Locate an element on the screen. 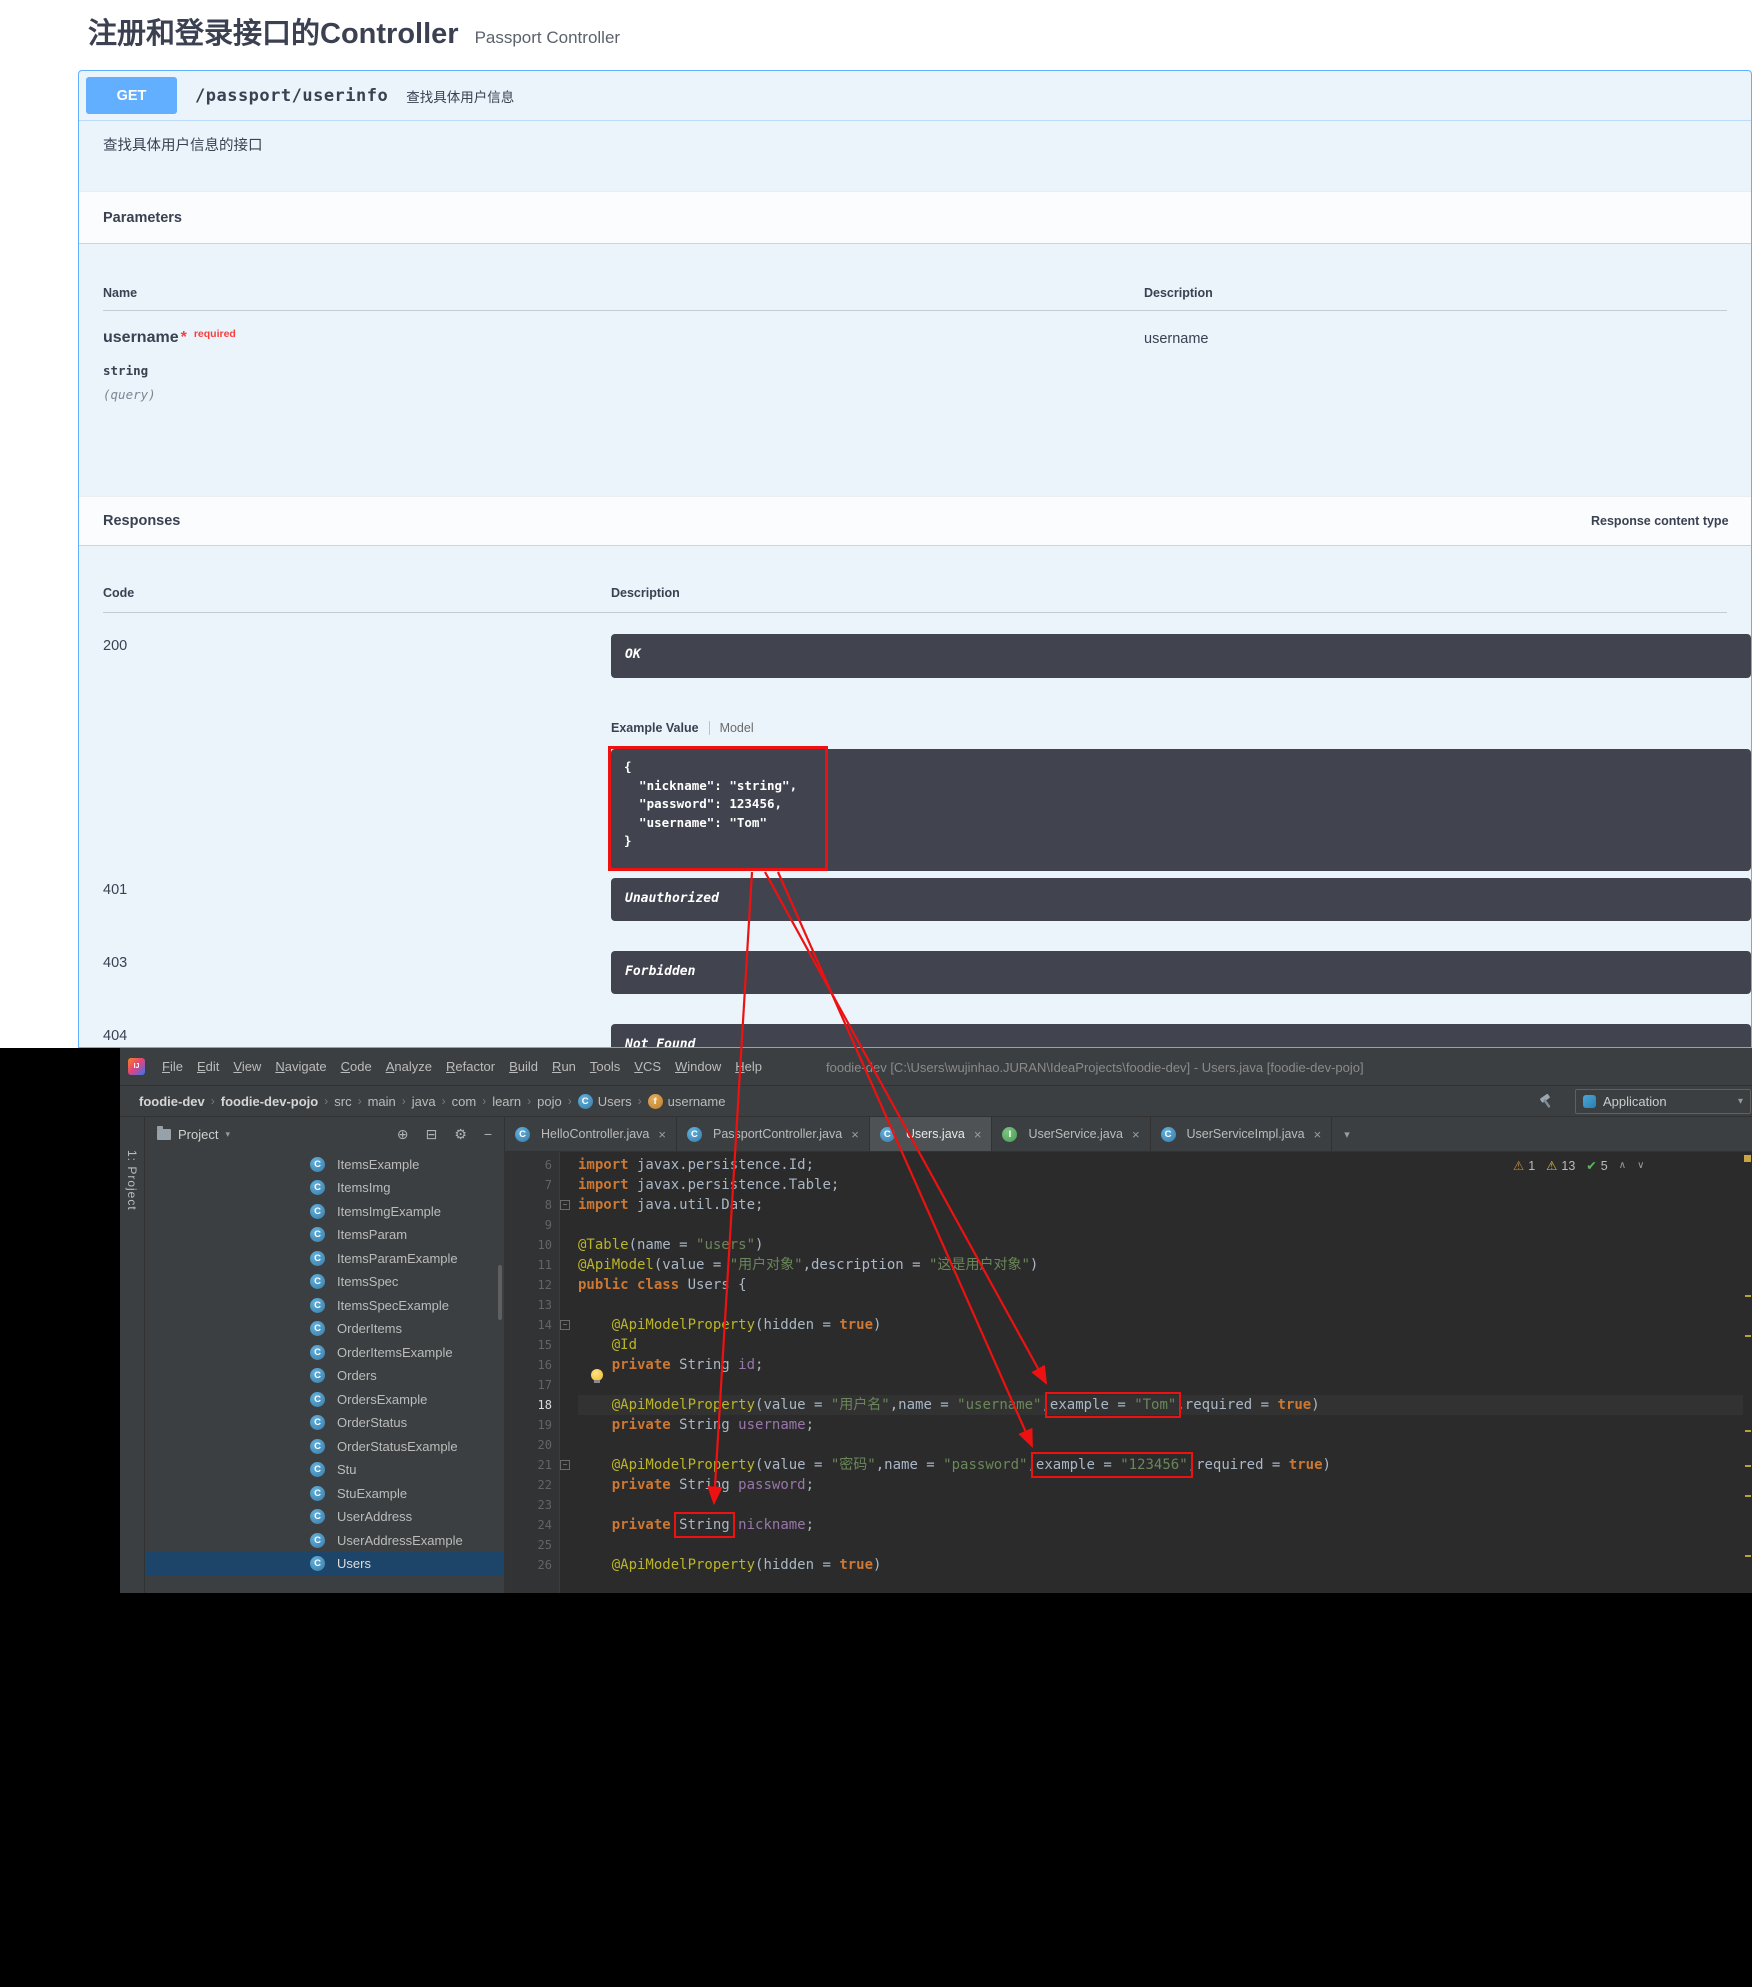 The width and height of the screenshot is (1752, 1987). code-text: import javax.persistence.Table; is located at coordinates (1160, 1185).